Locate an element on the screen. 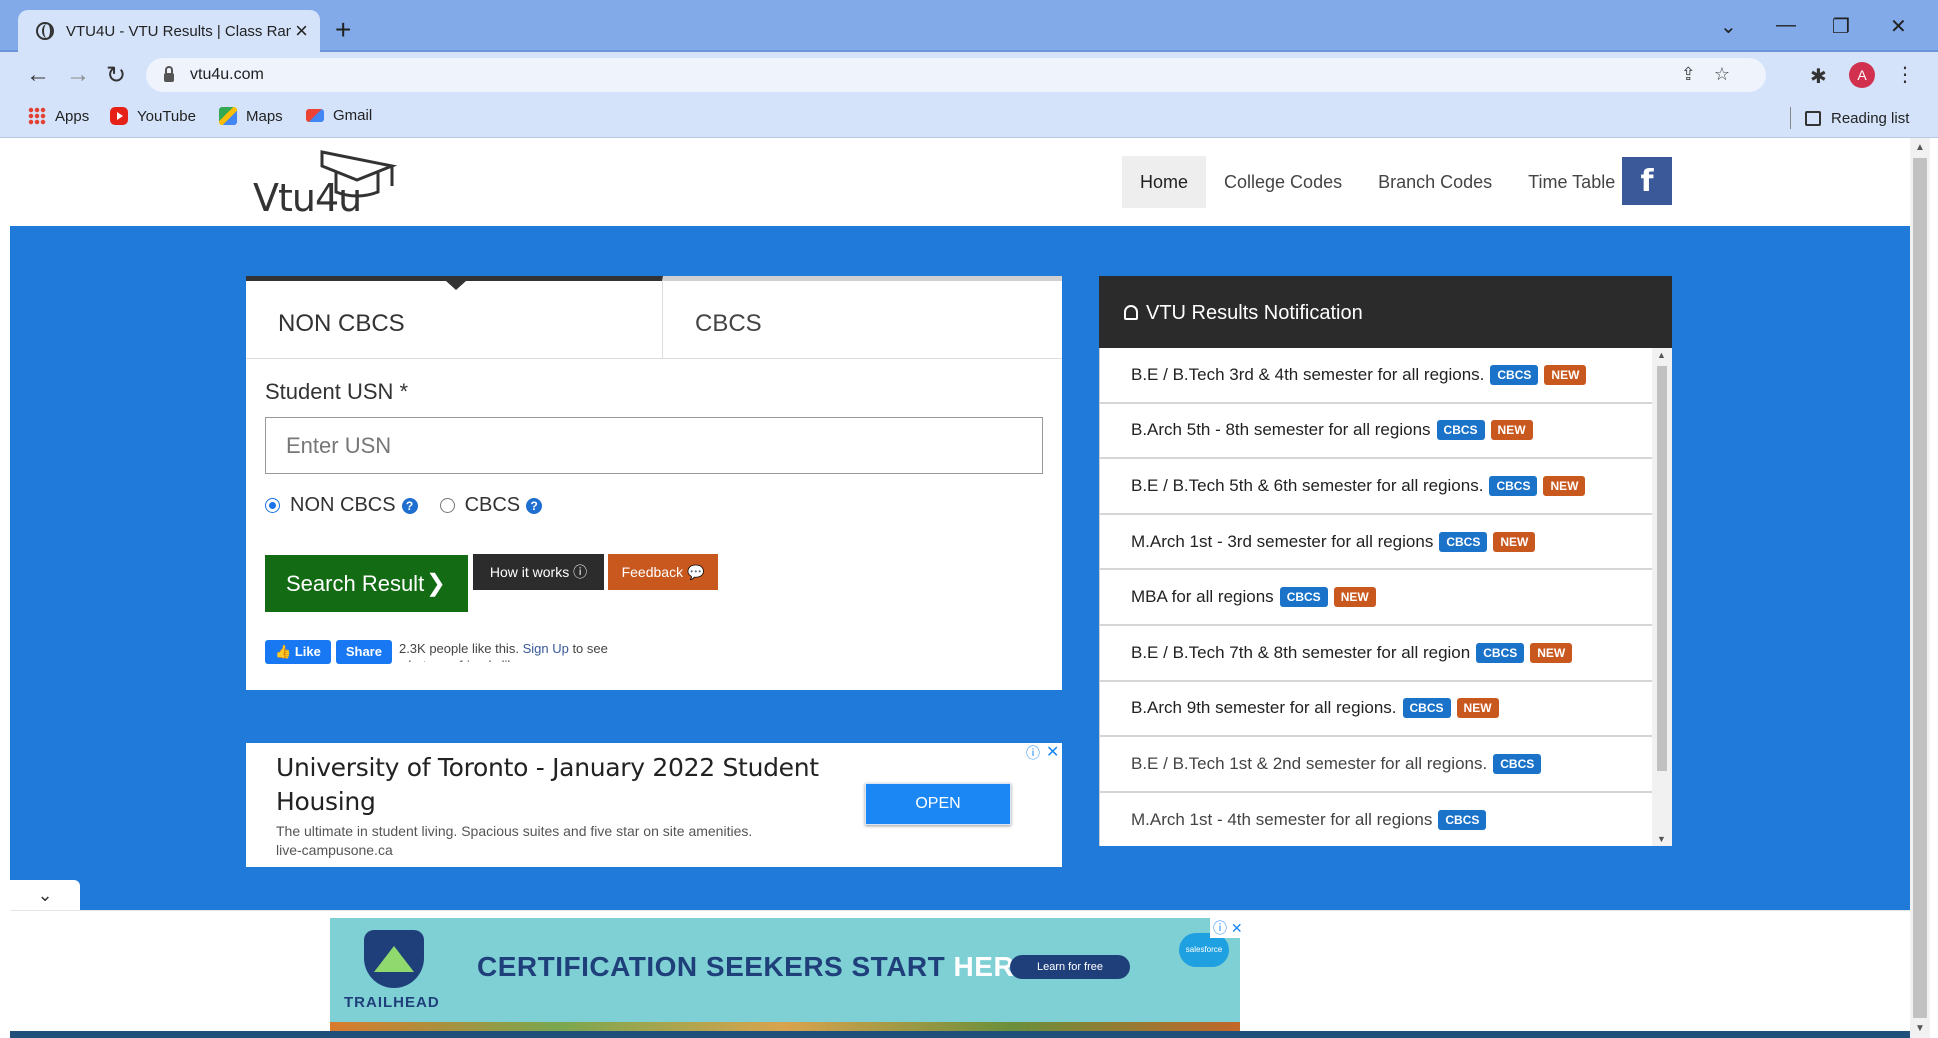 This screenshot has width=1938, height=1038. reading-list-button: Reading list is located at coordinates (1849, 118).